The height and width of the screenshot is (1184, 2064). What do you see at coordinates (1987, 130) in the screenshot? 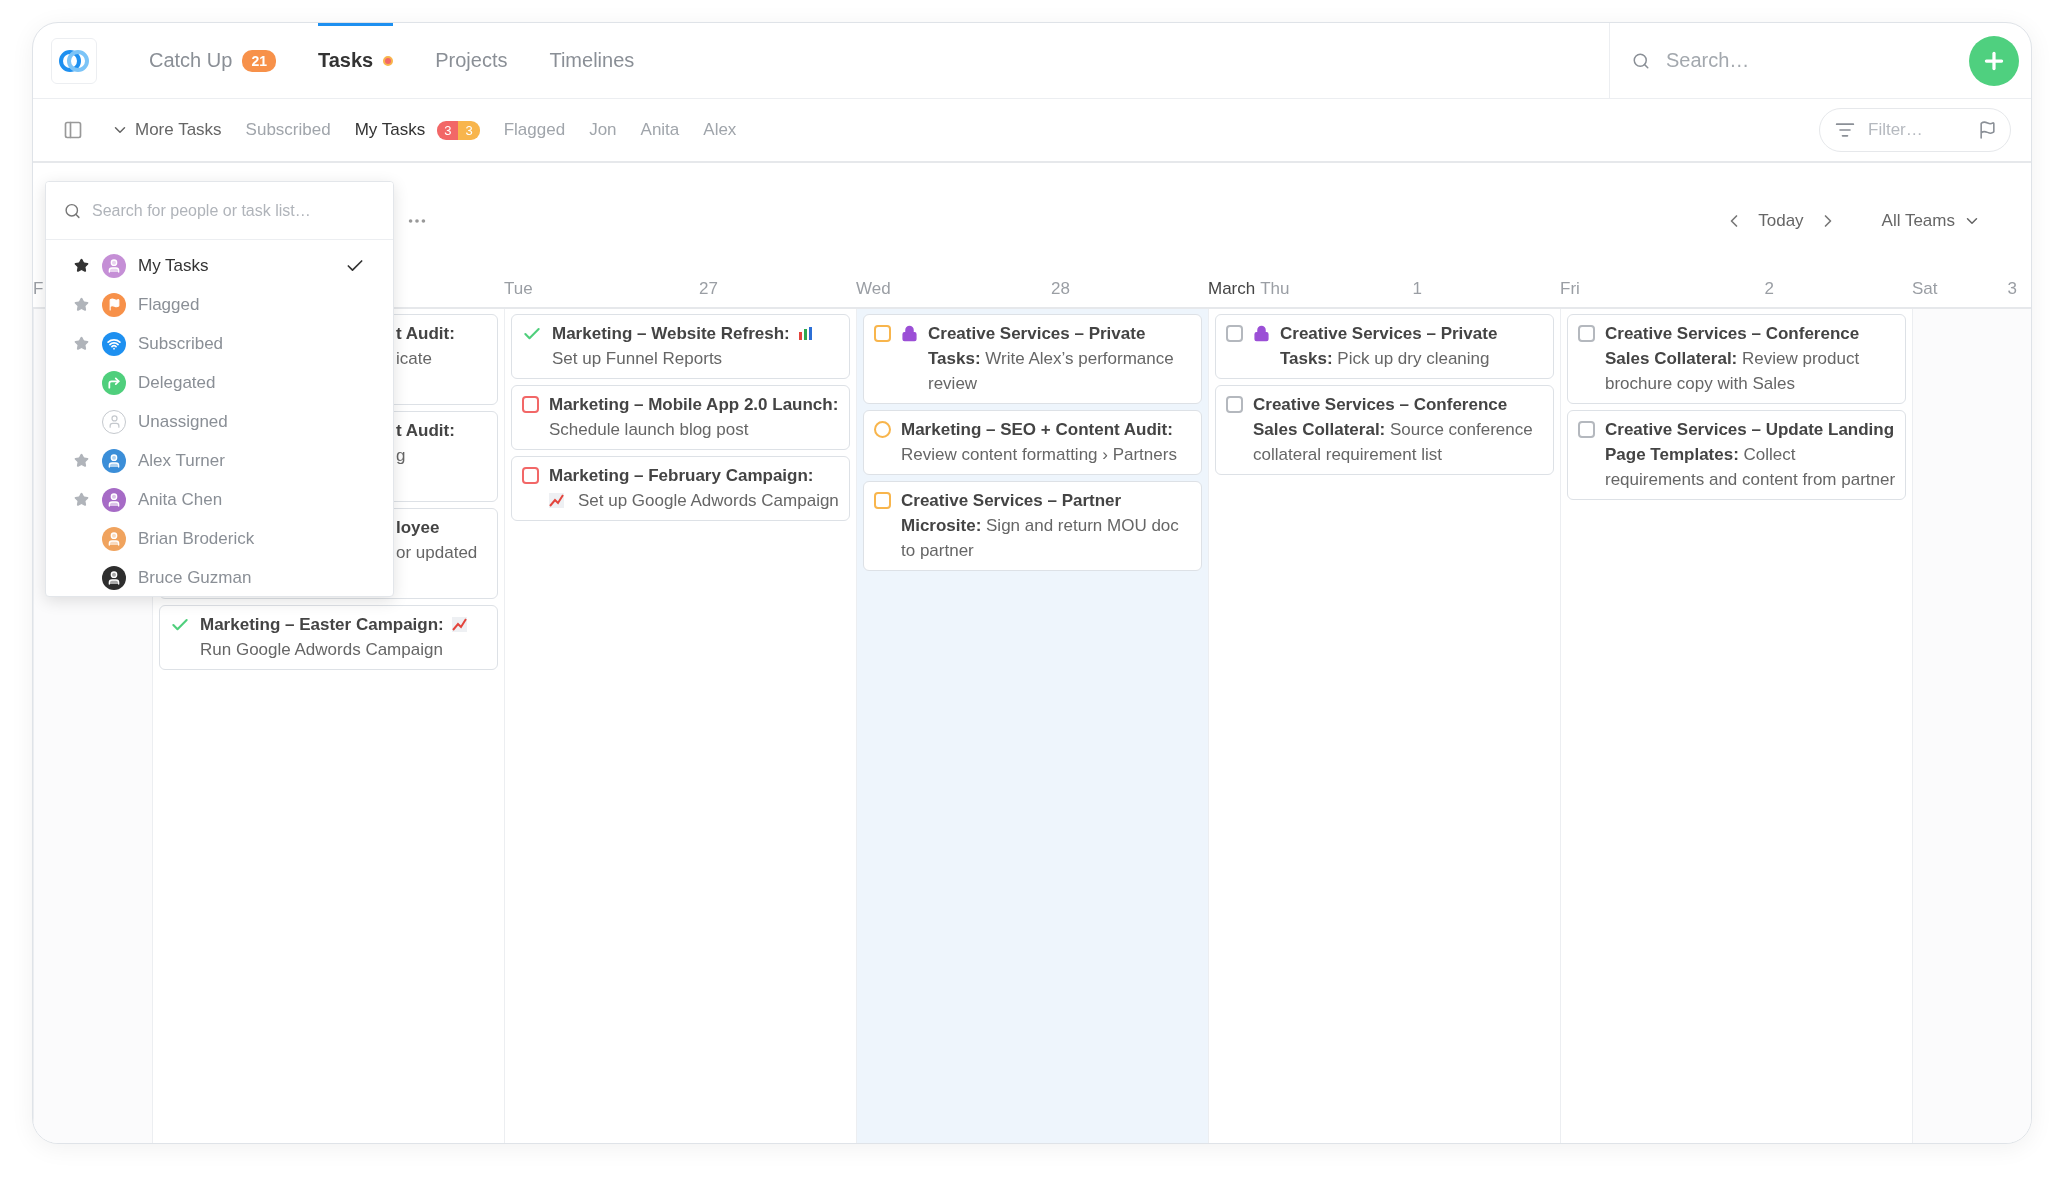
I see `flag-icon` at bounding box center [1987, 130].